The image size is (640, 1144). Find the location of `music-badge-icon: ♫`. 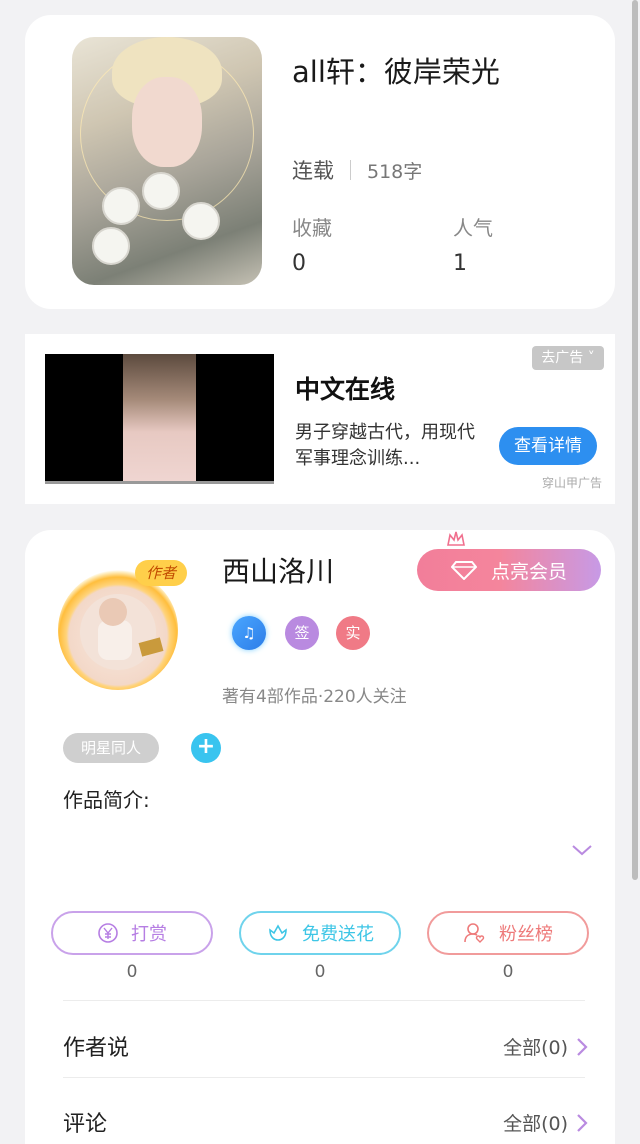

music-badge-icon: ♫ is located at coordinates (249, 633).